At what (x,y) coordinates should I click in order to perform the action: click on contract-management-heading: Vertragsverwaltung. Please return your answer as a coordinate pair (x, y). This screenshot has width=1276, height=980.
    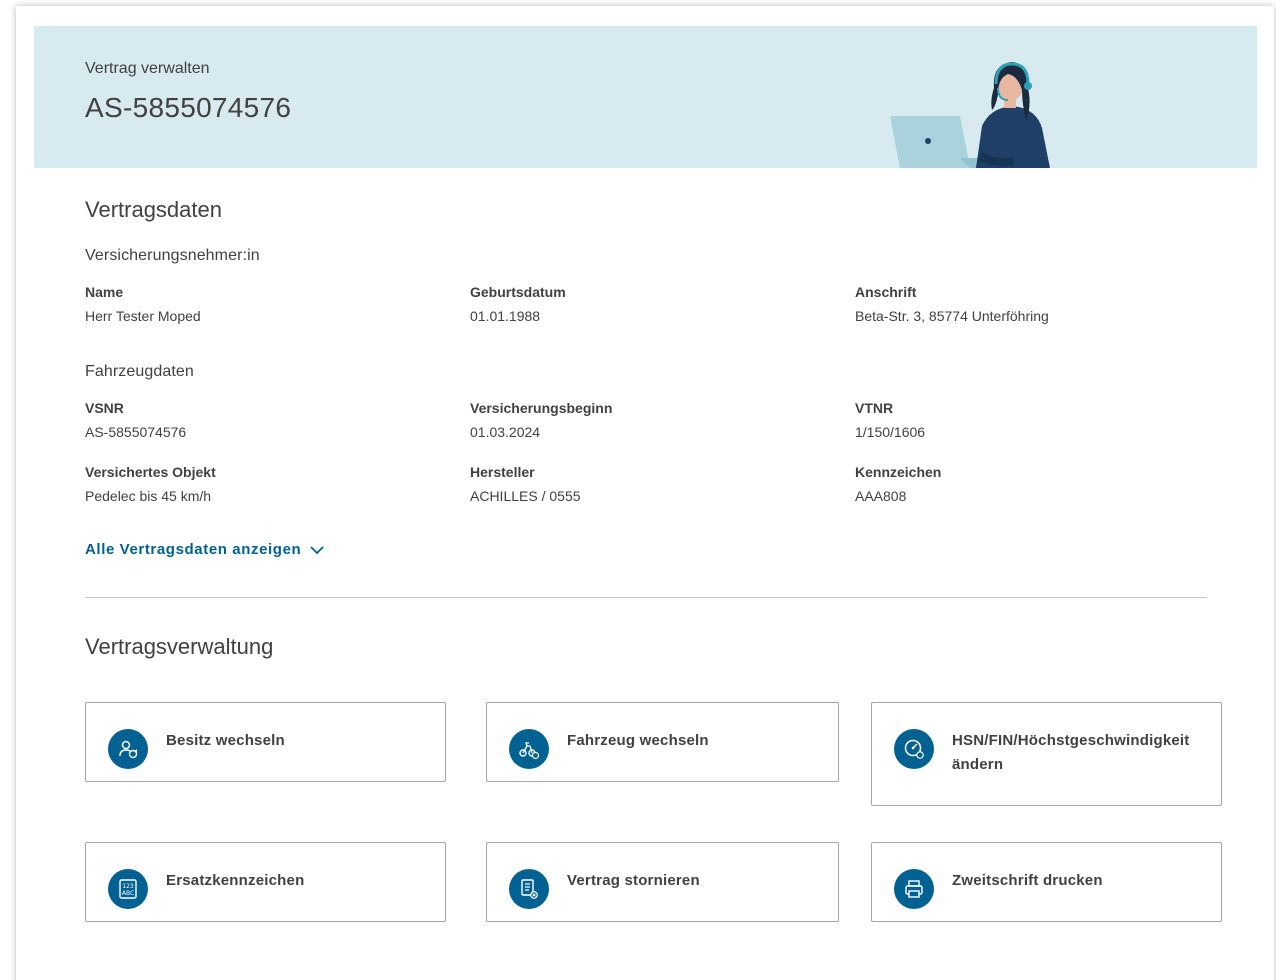
    Looking at the image, I should click on (179, 646).